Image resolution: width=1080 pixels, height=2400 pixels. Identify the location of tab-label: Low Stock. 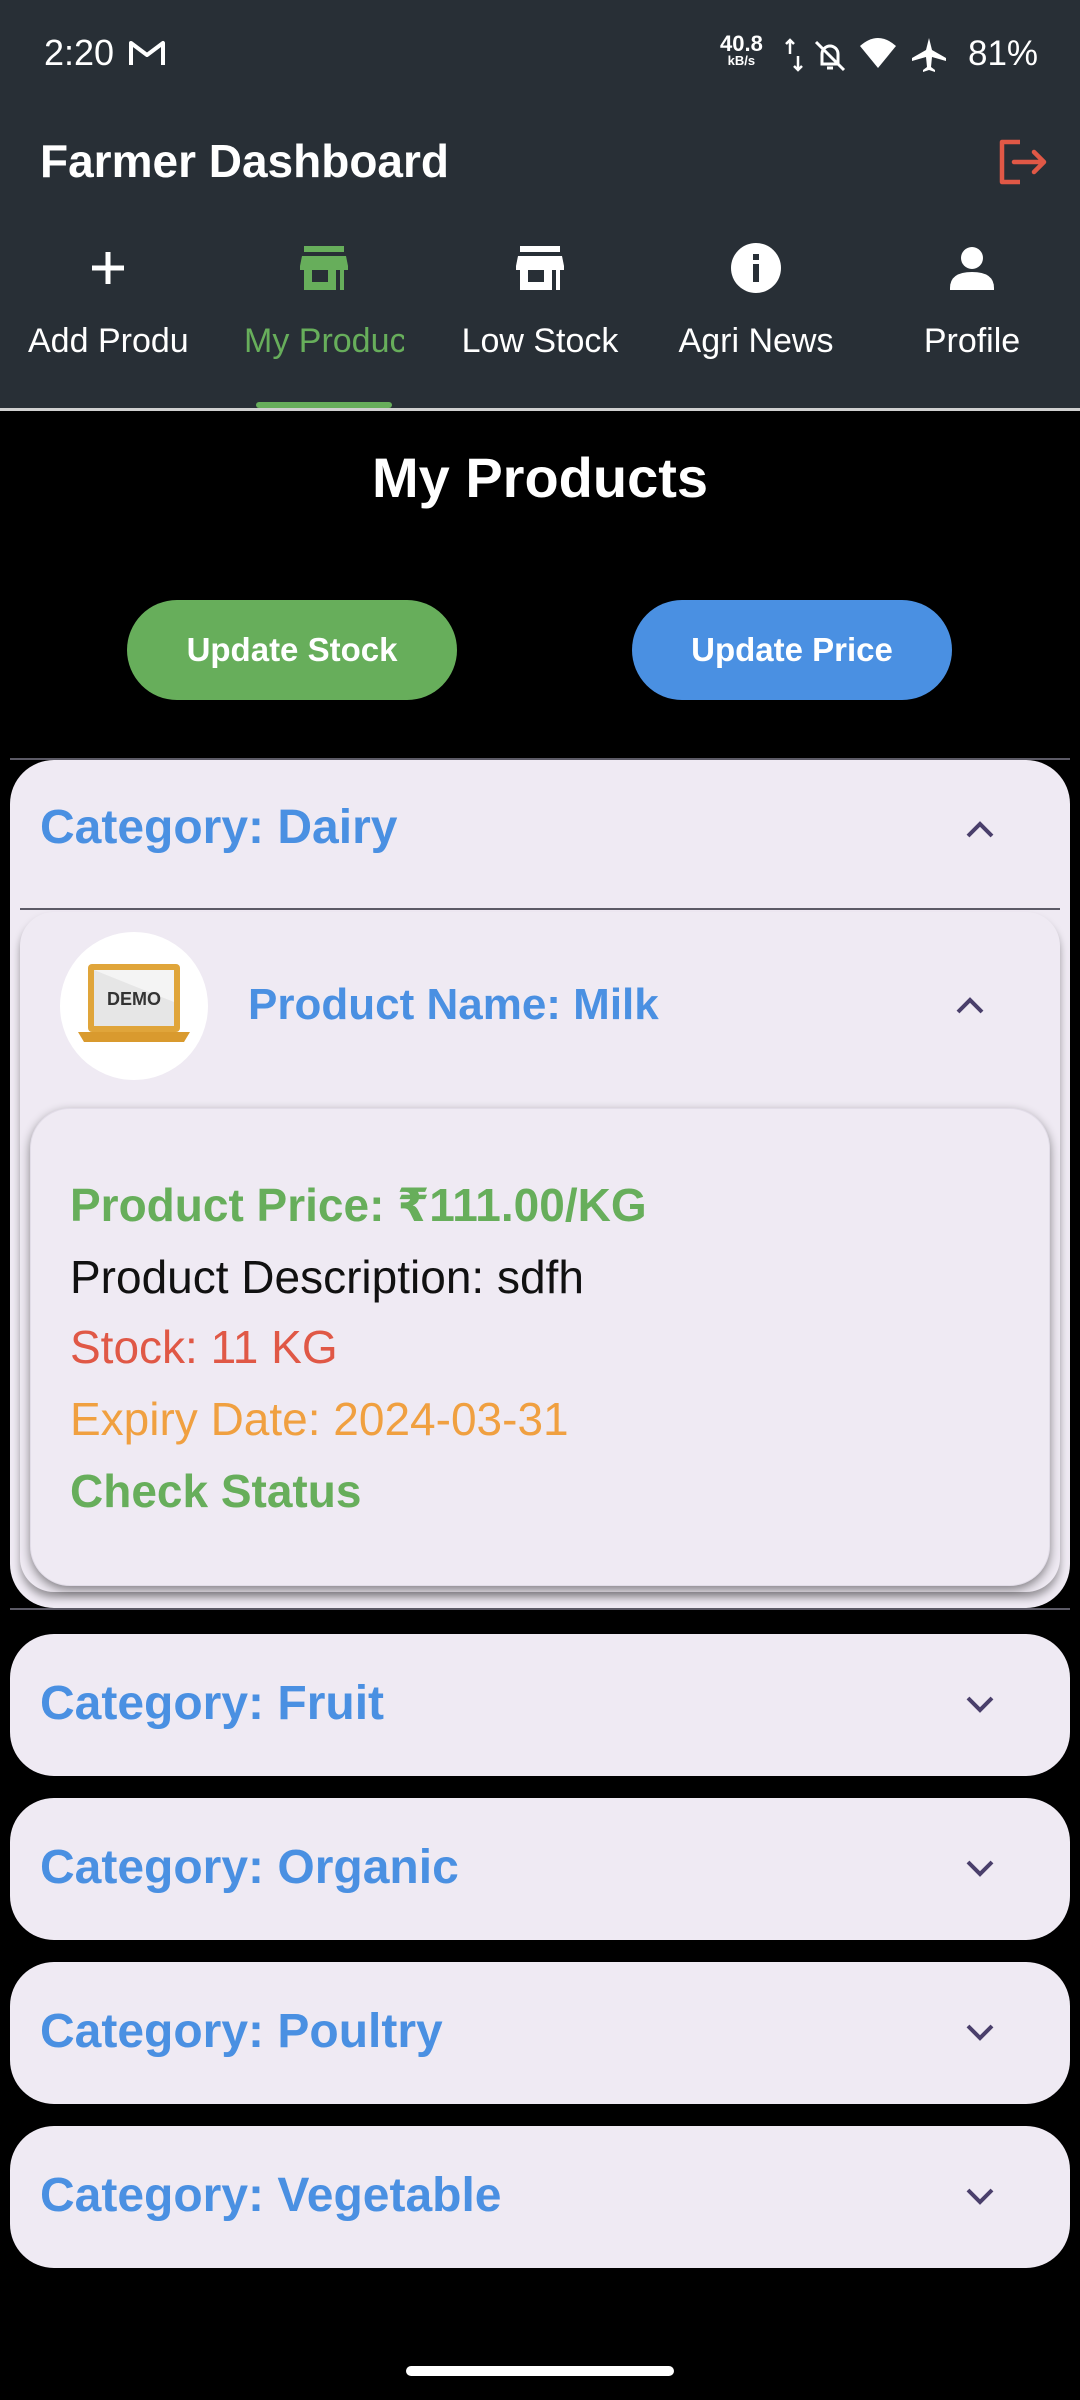
(540, 341).